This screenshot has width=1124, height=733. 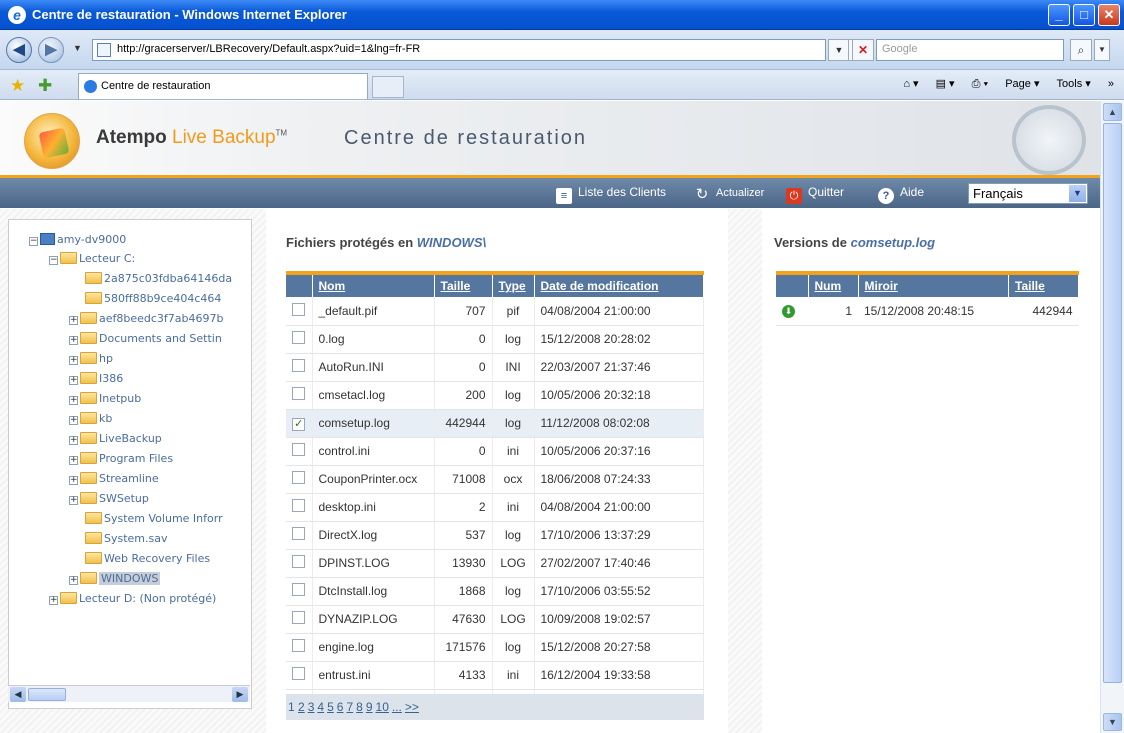 I want to click on tree-node: + Program Files, so click(x=121, y=461).